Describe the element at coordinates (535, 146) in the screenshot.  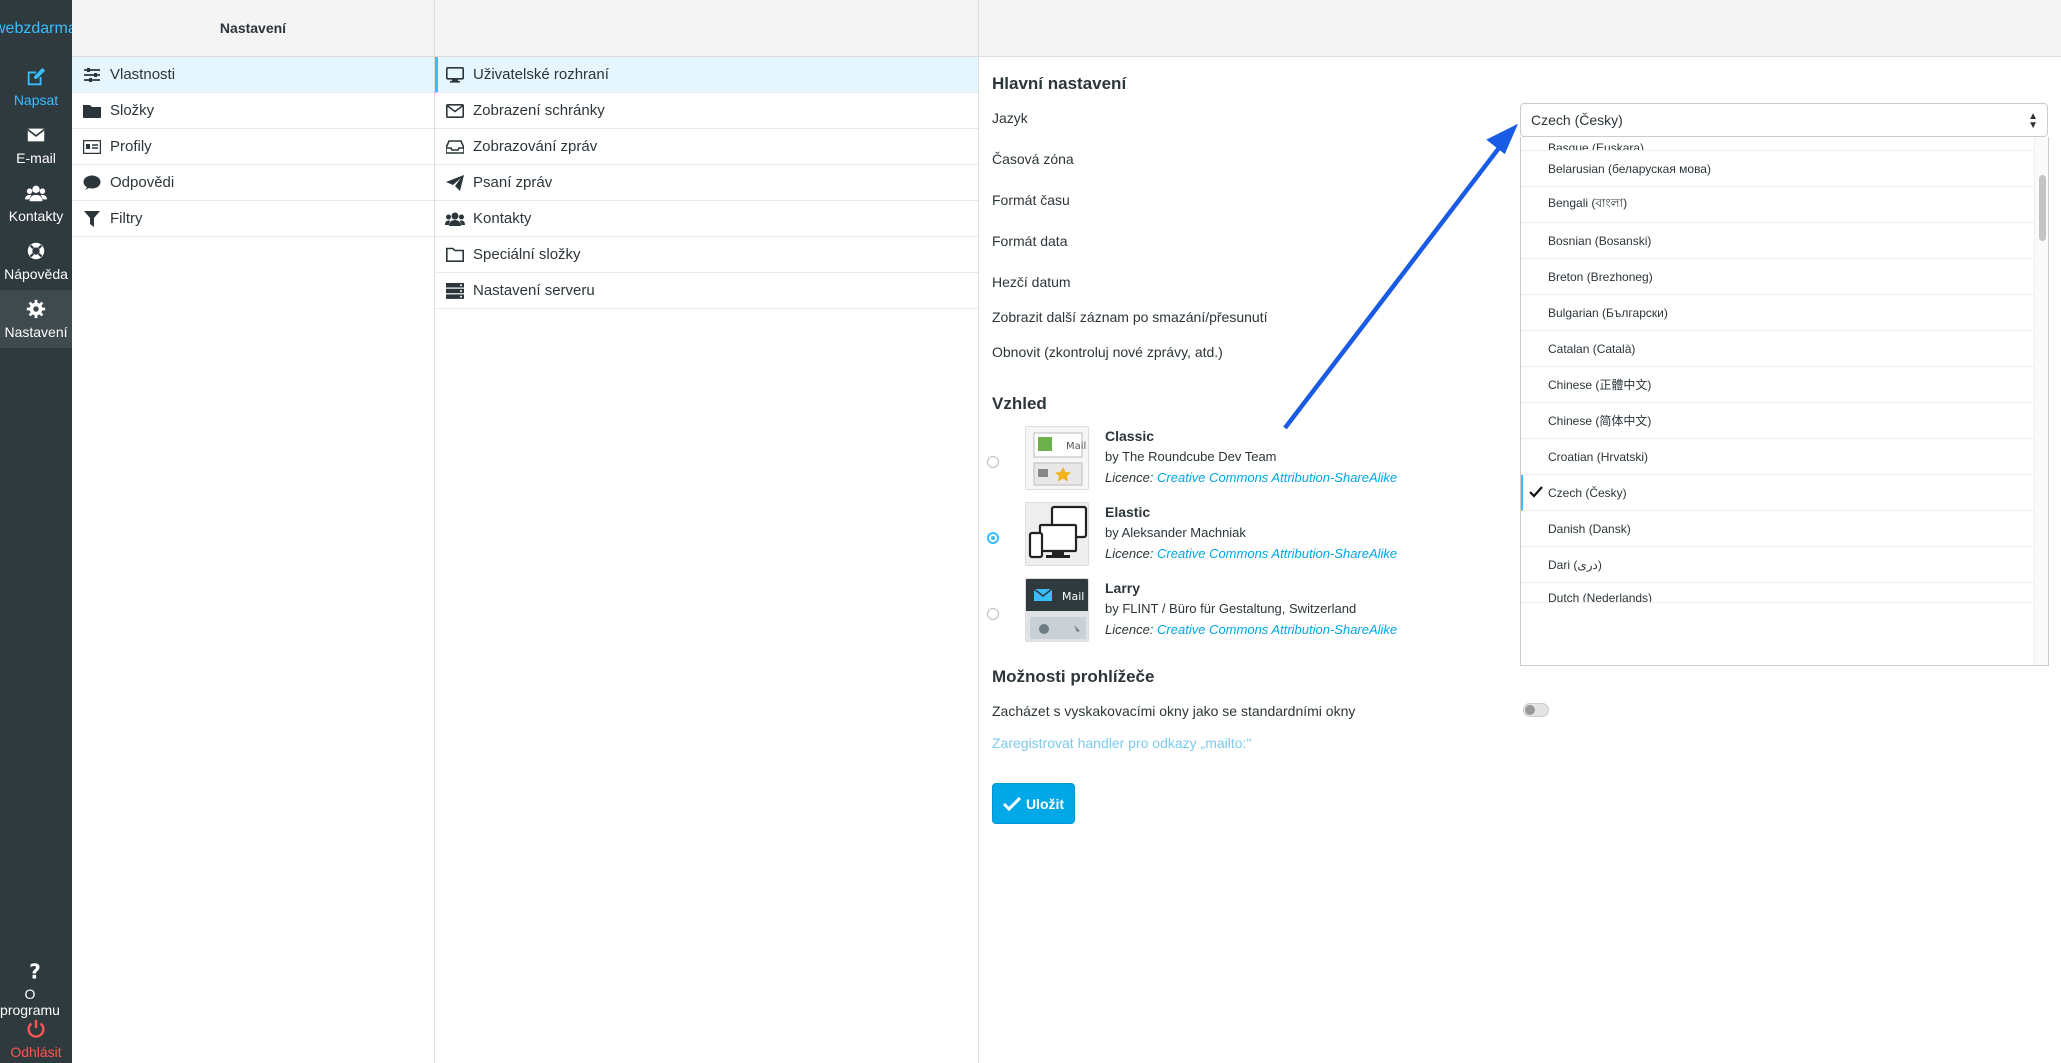
I see `pref-item-label: Zobrazování zpráv` at that location.